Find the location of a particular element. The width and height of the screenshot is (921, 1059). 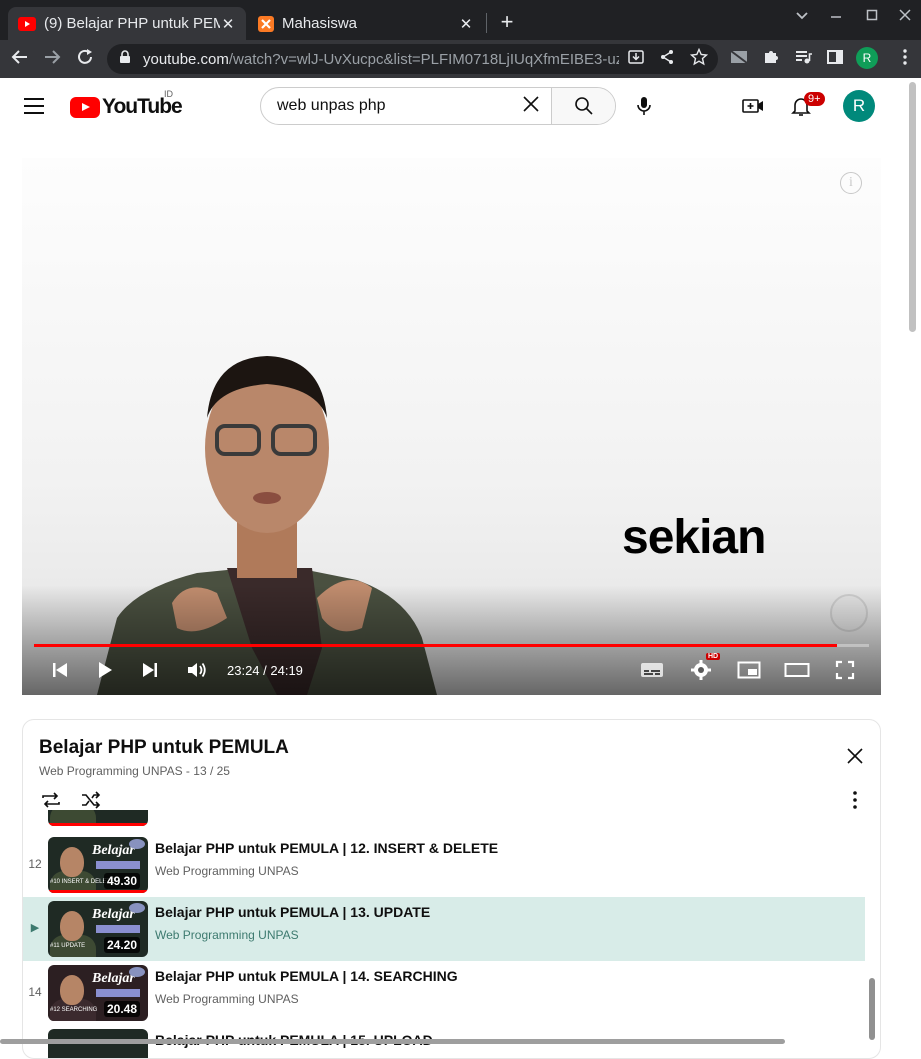

browser-profile-avatar: R is located at coordinates (867, 58).